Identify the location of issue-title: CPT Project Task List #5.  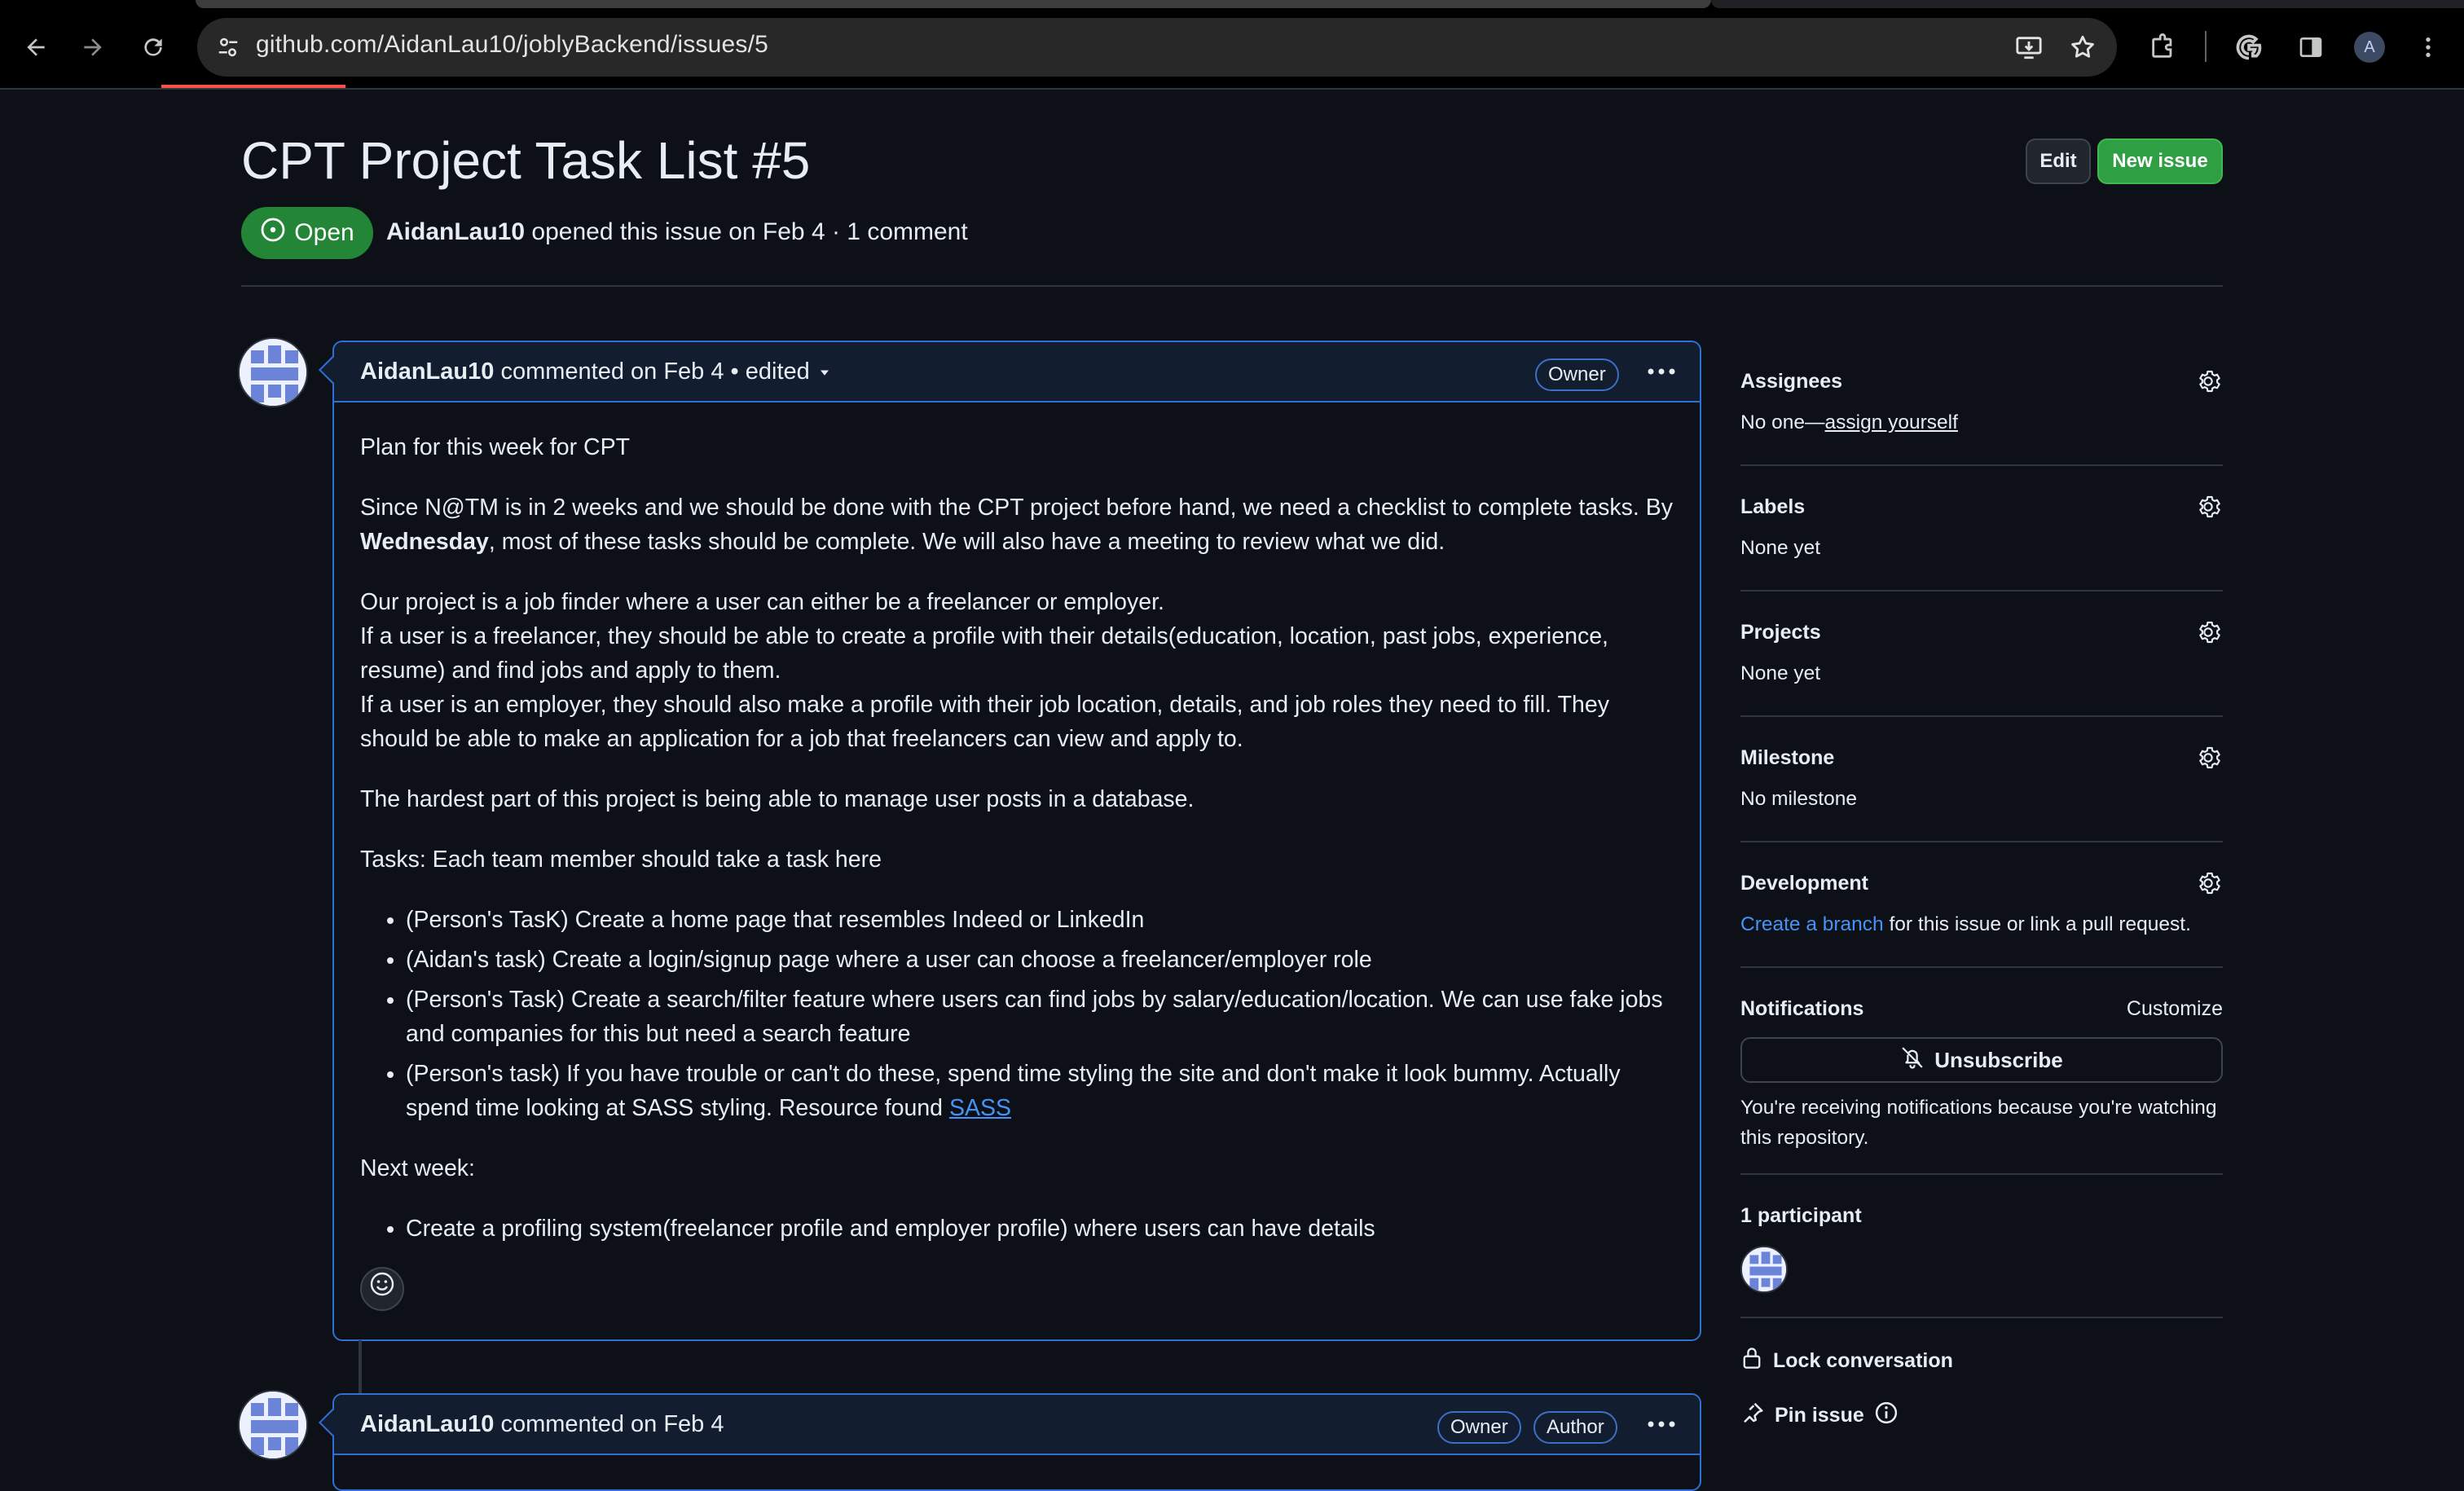
(526, 160).